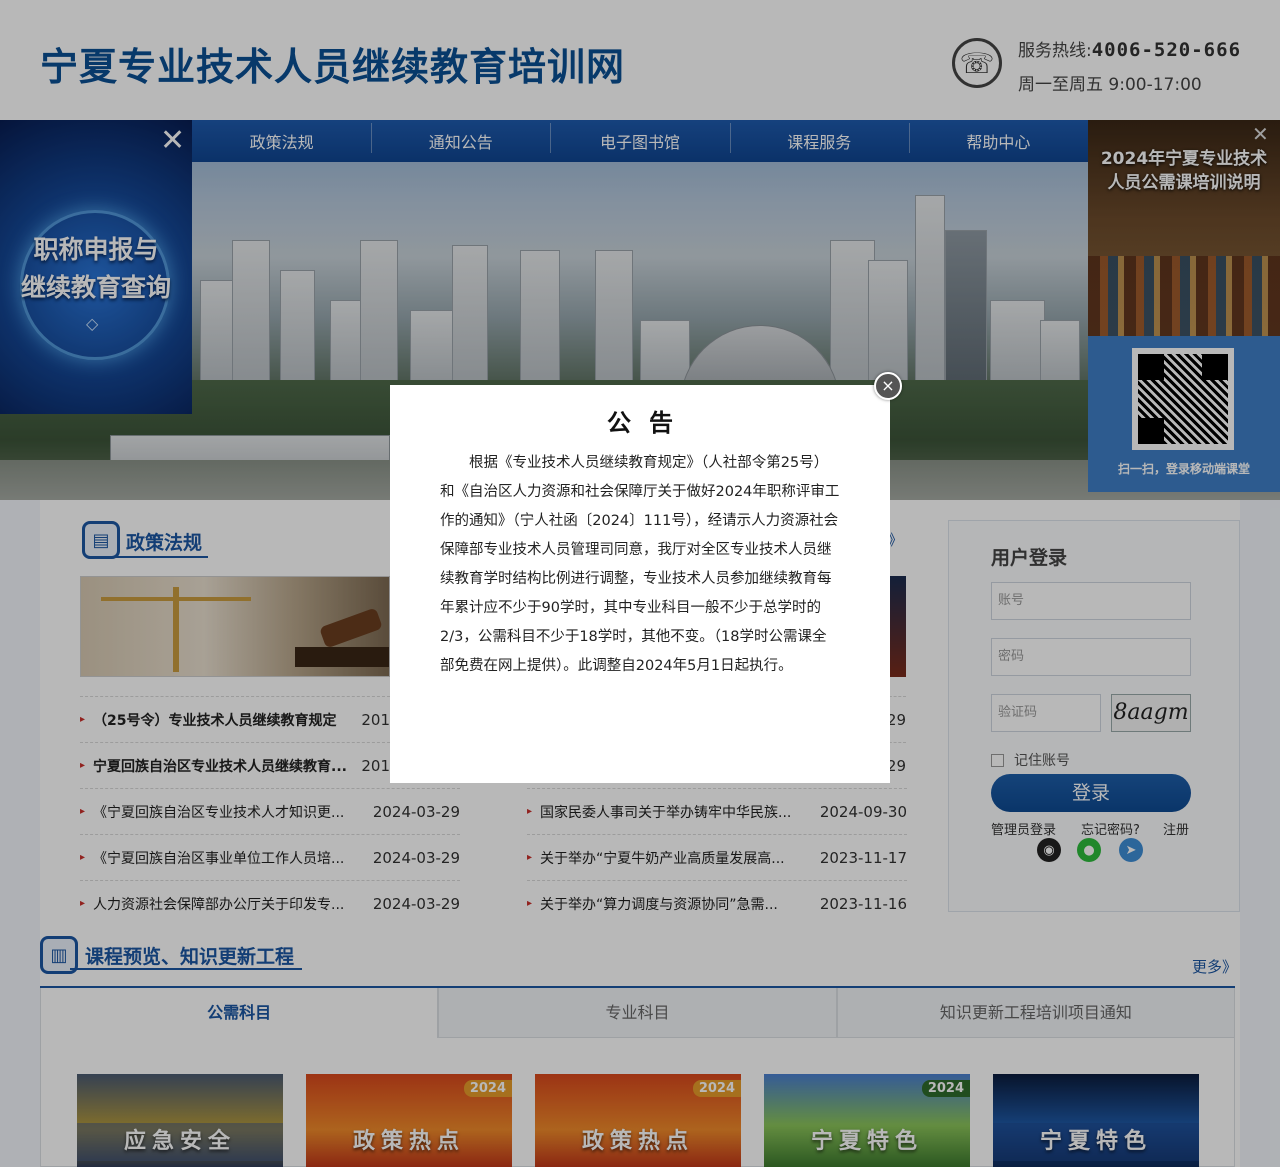  What do you see at coordinates (649, 423) in the screenshot?
I see `modal-title: 公告` at bounding box center [649, 423].